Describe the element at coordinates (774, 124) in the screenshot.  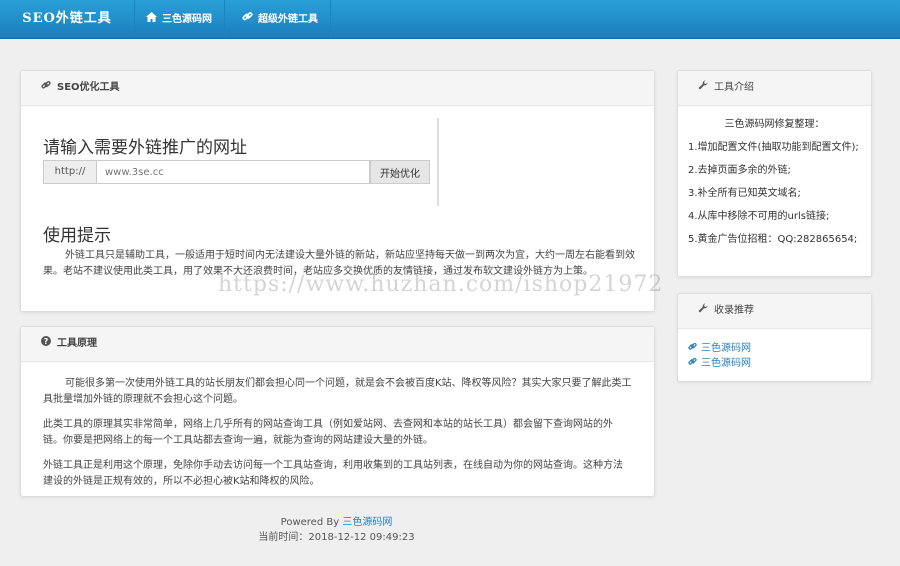
I see `intro-line: 三色源码网修复整理：` at that location.